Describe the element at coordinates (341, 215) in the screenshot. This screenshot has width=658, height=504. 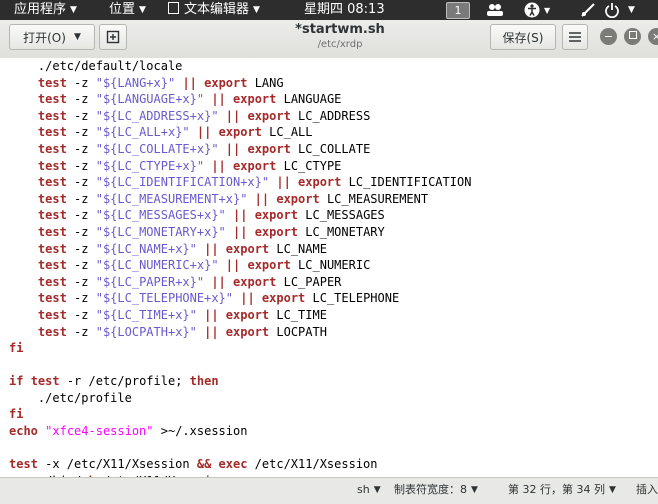
I see `code-text: LC_MESSAGES` at that location.